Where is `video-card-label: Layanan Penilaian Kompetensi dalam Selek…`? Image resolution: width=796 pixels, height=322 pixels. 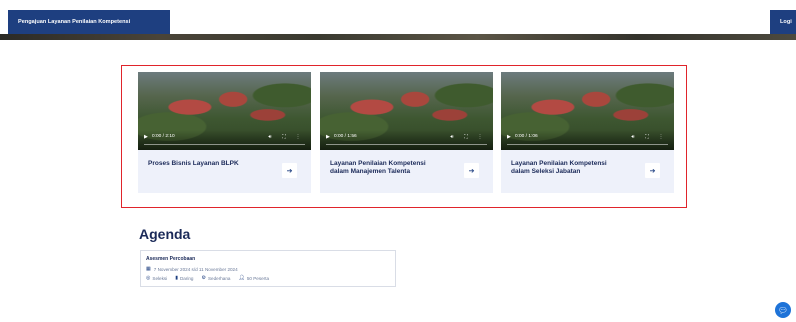 video-card-label: Layanan Penilaian Kompetensi dalam Selek… is located at coordinates (587, 171).